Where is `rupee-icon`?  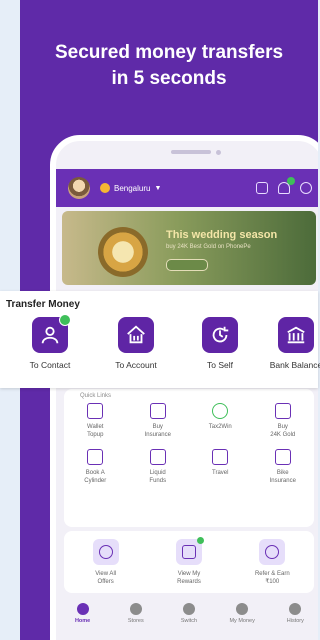
rupee-icon is located at coordinates (157, 457).